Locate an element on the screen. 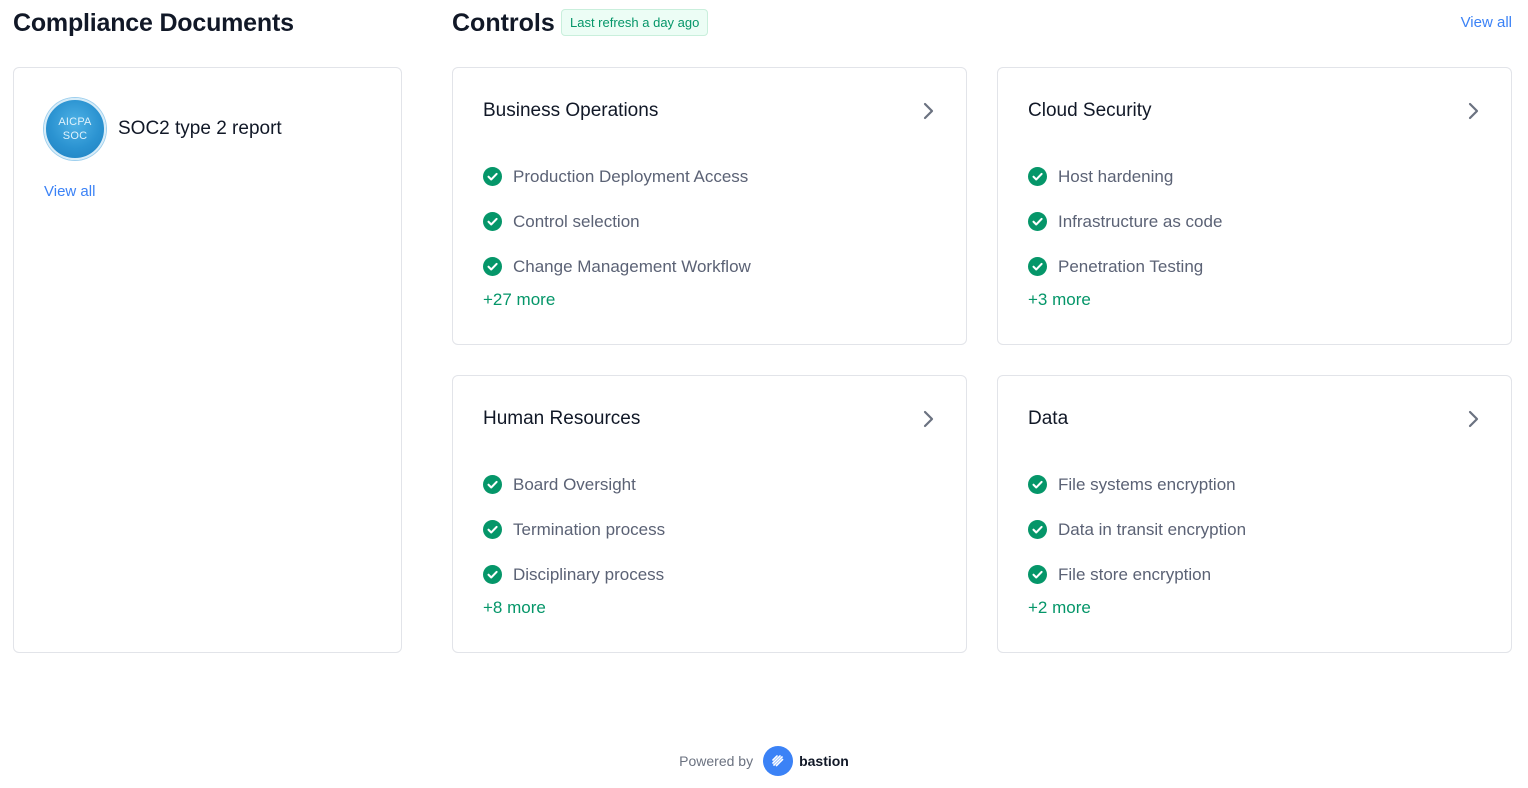 The height and width of the screenshot is (788, 1528). powered-by-footer: Powered by bastion is located at coordinates (764, 761).